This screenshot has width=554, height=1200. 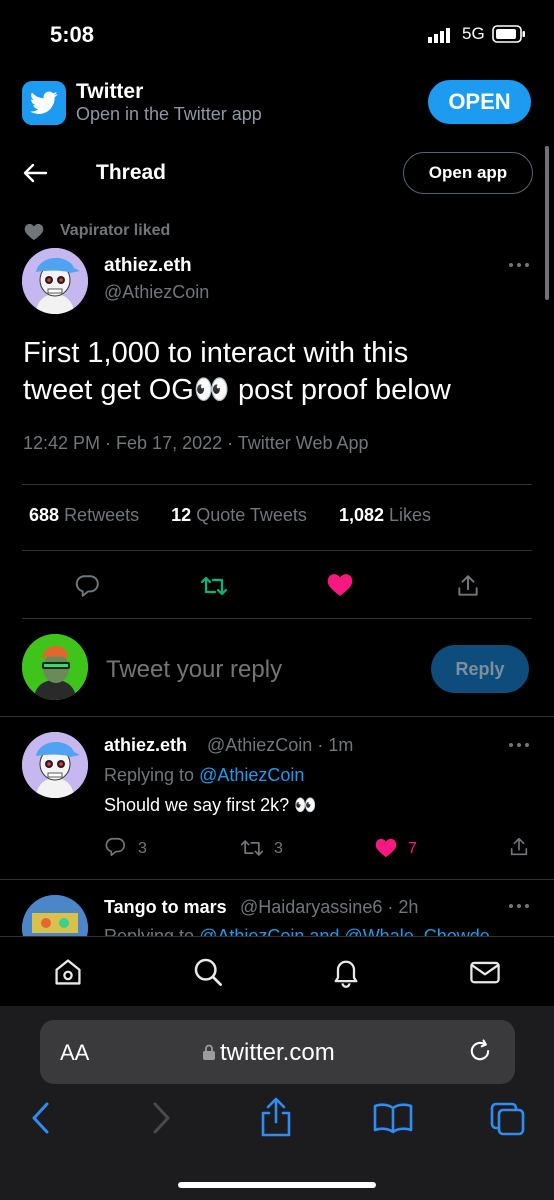 I want to click on replying-to: Replying to @AthiezCoin, so click(x=204, y=775).